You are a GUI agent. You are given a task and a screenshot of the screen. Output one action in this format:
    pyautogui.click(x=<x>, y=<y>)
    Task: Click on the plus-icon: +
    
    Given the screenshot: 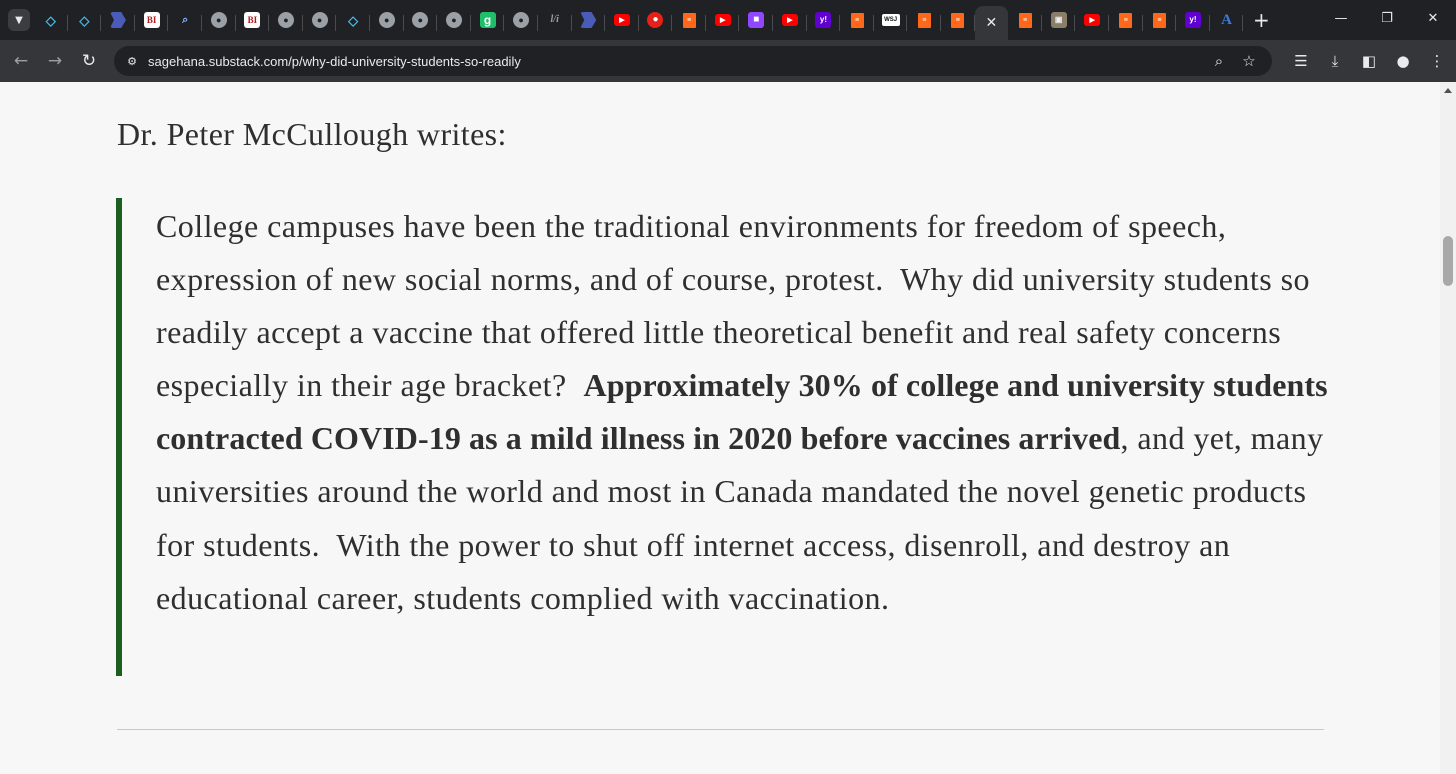 What is the action you would take?
    pyautogui.click(x=1261, y=20)
    